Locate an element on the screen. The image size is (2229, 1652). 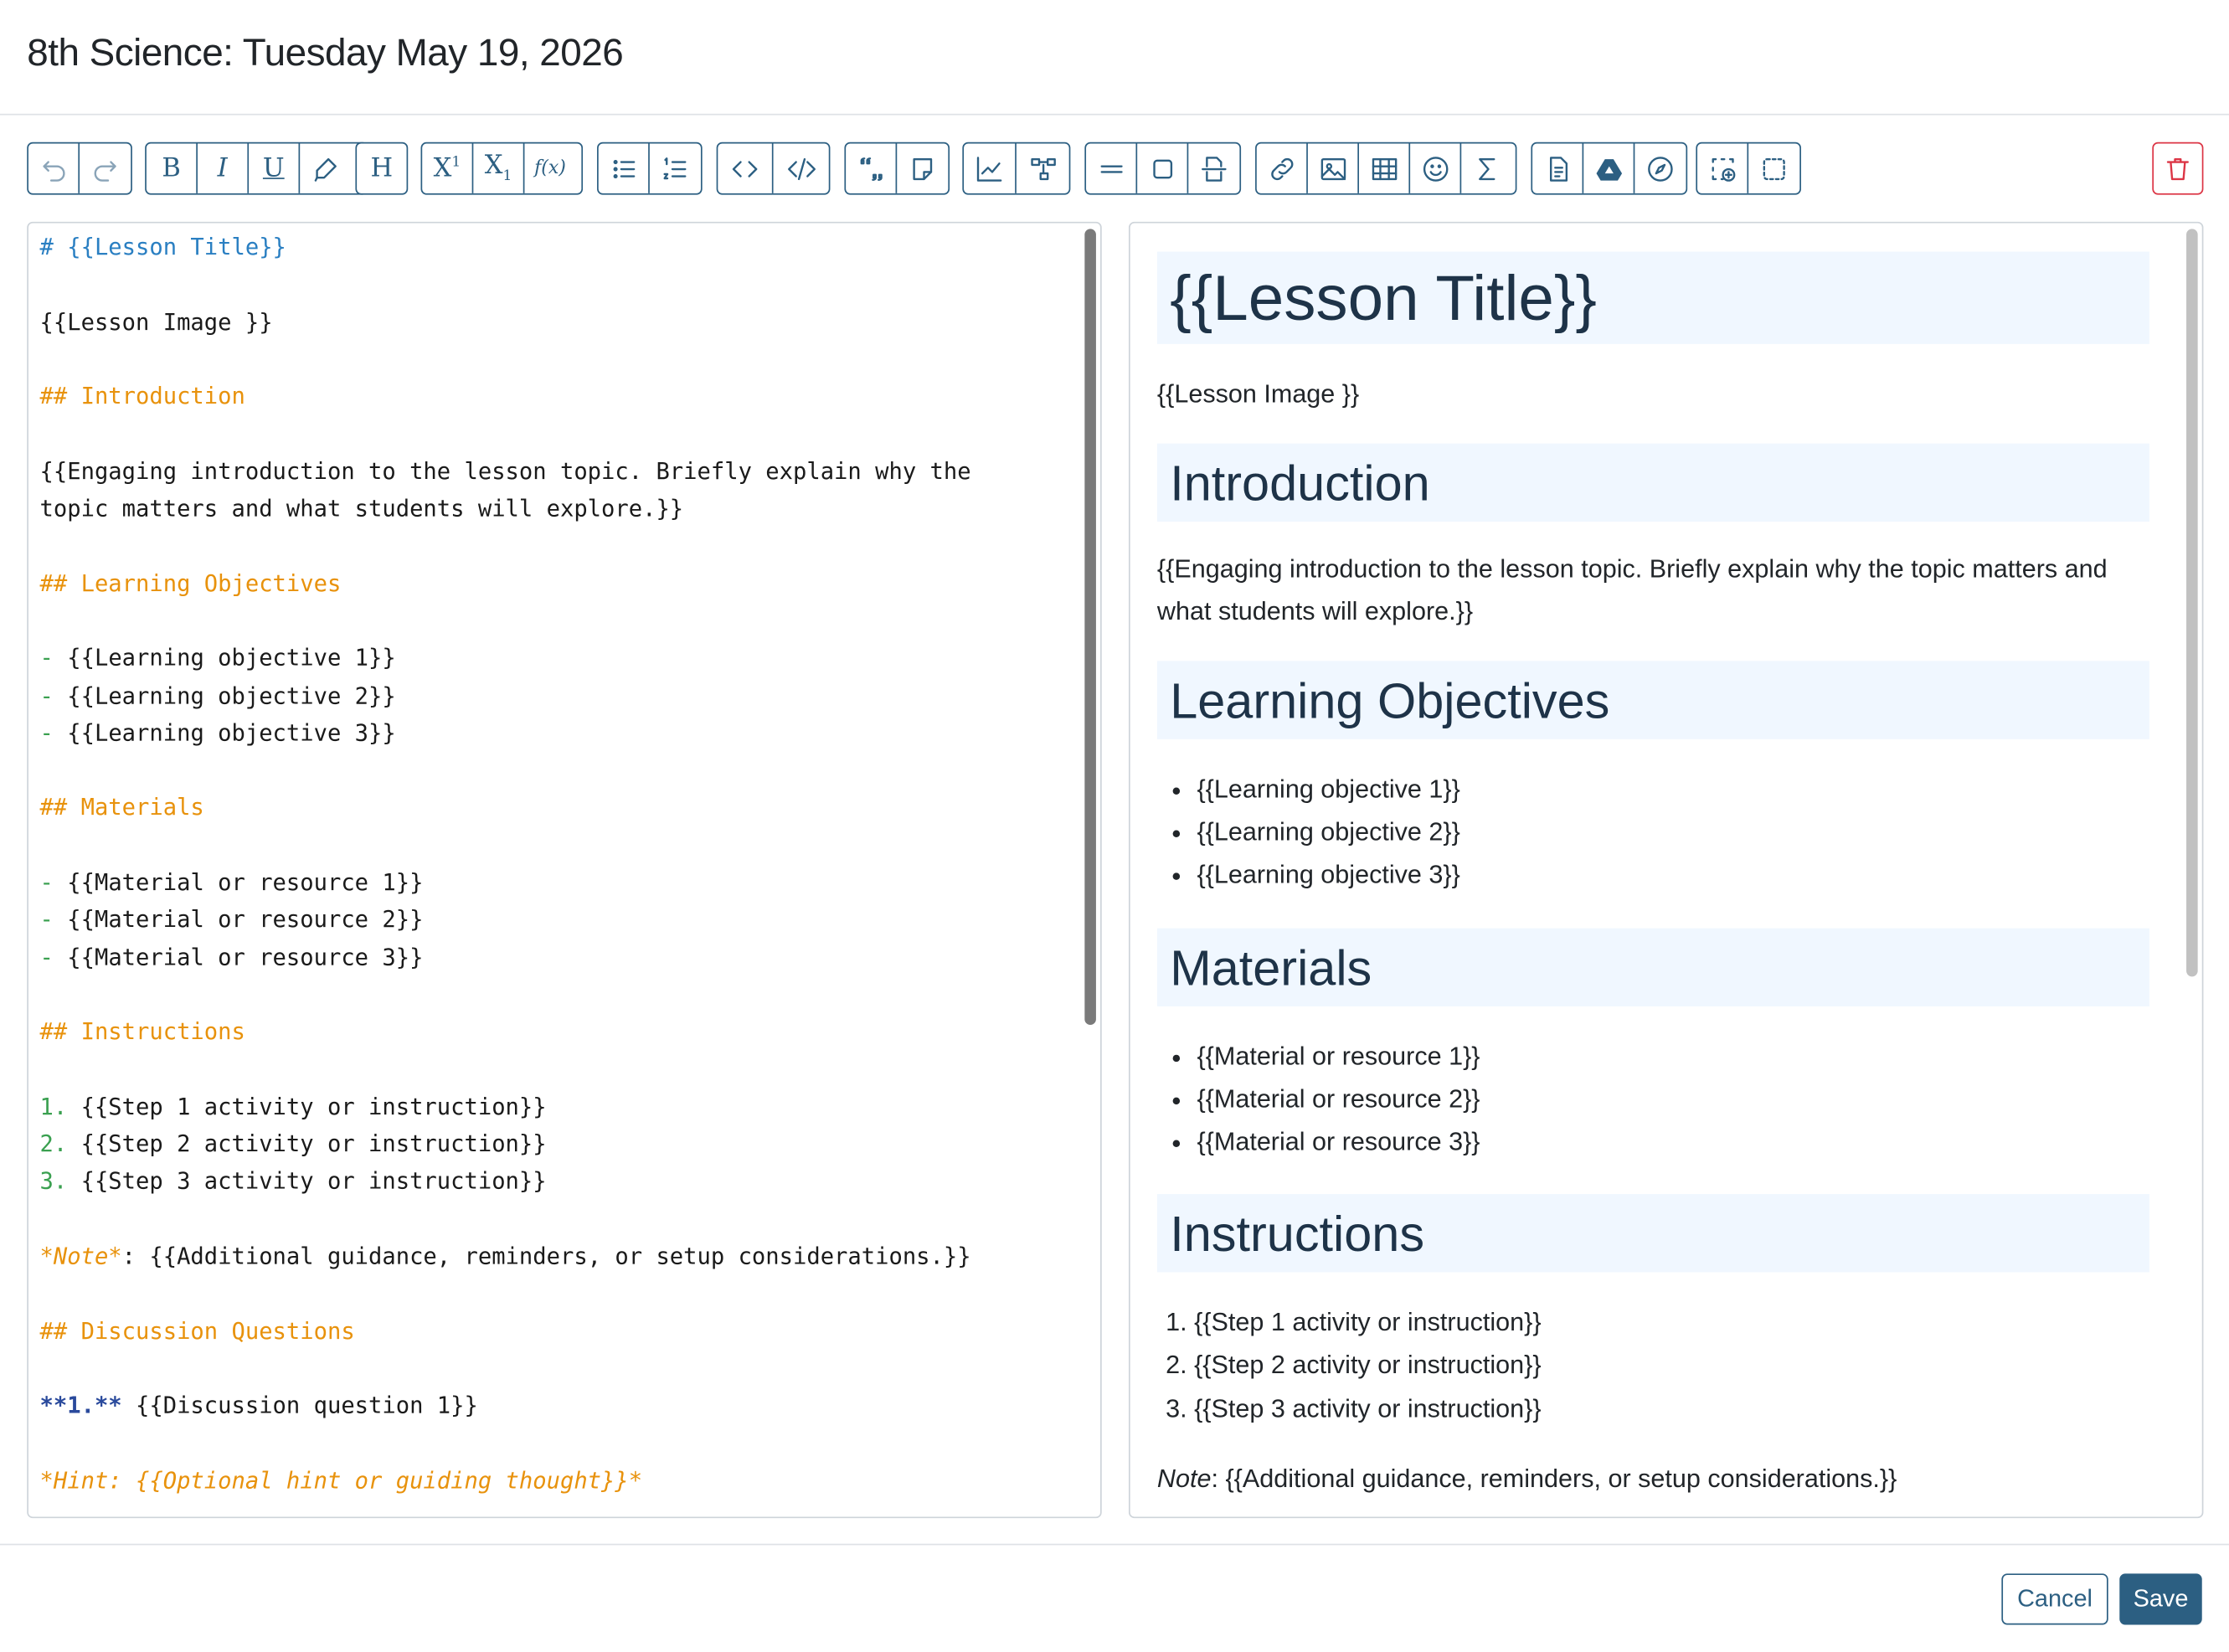
editor-line: # {{Lesson Title}} is located at coordinates (162, 247).